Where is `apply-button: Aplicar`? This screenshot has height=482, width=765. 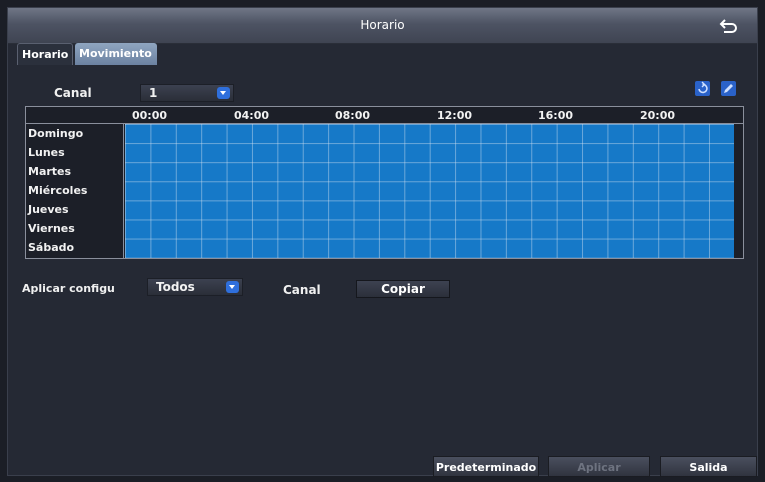
apply-button: Aplicar is located at coordinates (599, 466).